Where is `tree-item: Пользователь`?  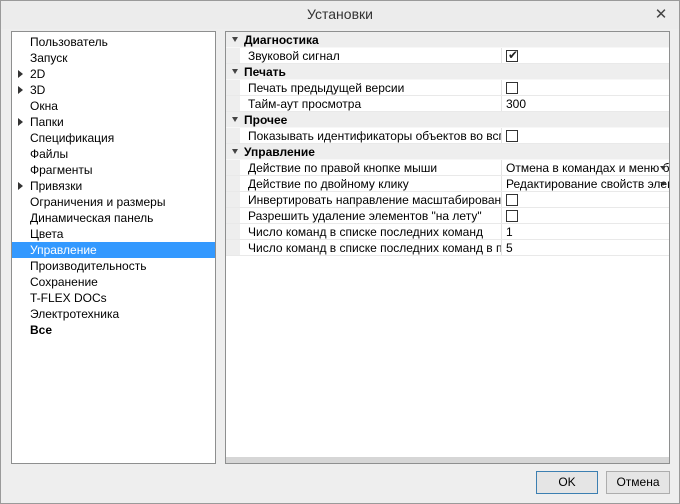
tree-item: Пользователь is located at coordinates (113, 42).